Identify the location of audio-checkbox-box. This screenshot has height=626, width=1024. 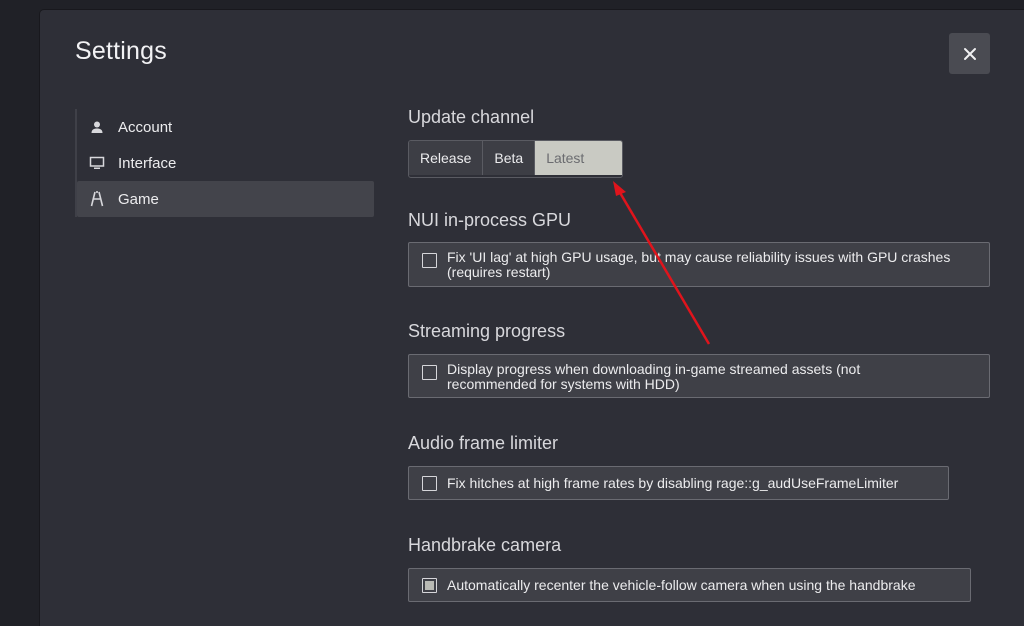
(429, 483).